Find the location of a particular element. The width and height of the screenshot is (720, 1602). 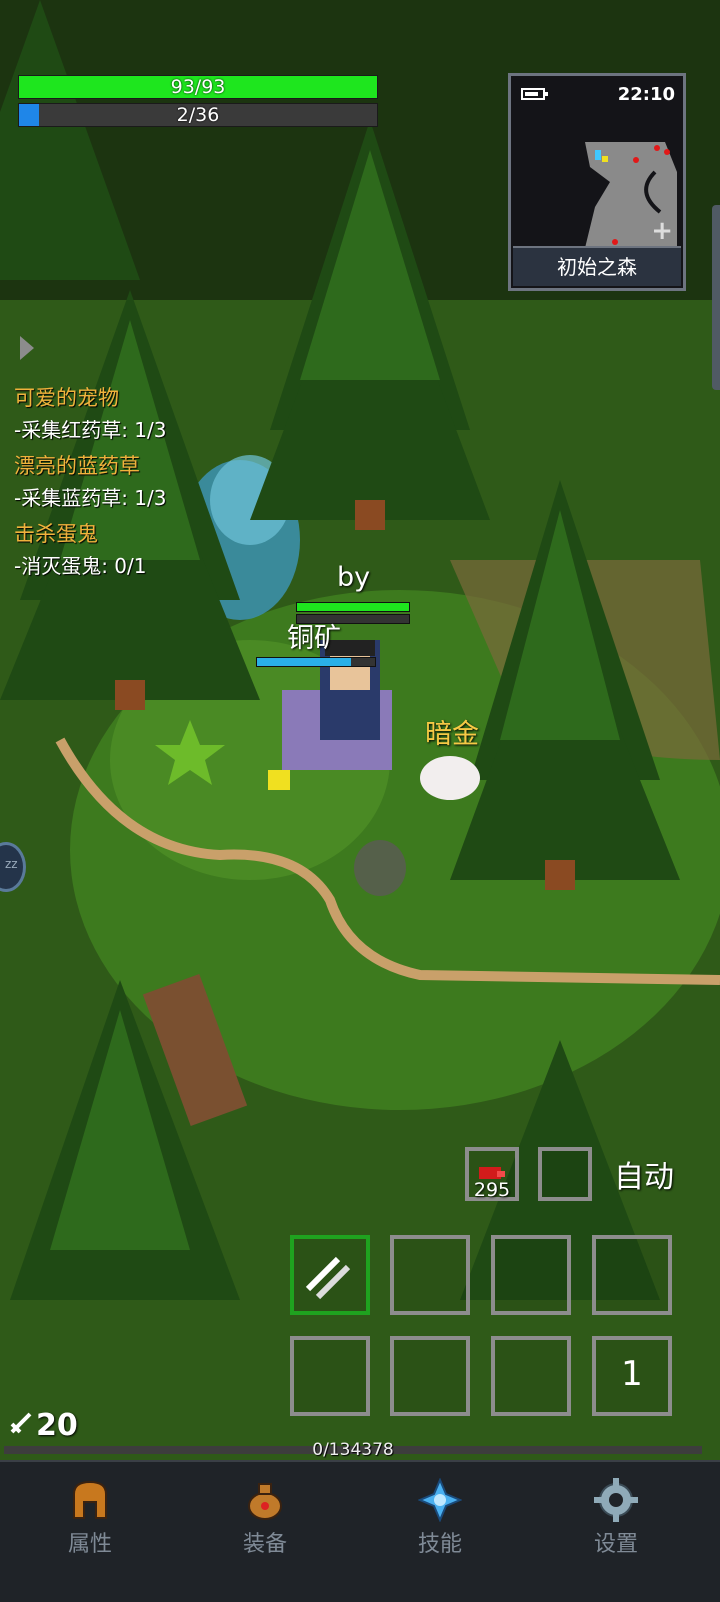

skill-page-number: 1 is located at coordinates (632, 1374).